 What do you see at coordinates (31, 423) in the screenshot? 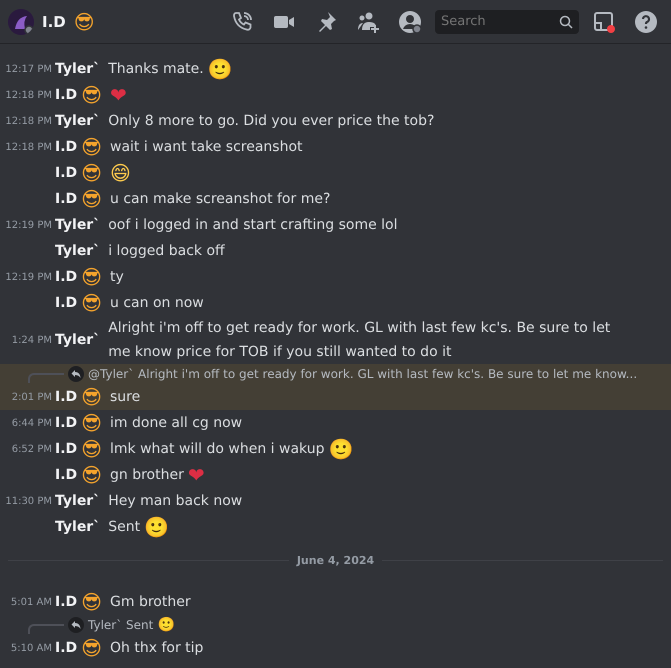
I see `timestamp: 6:44 PM` at bounding box center [31, 423].